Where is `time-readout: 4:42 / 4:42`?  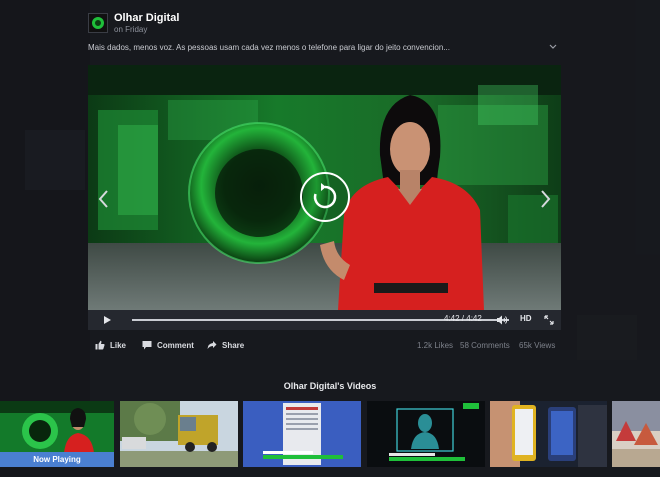
time-readout: 4:42 / 4:42 is located at coordinates (463, 318).